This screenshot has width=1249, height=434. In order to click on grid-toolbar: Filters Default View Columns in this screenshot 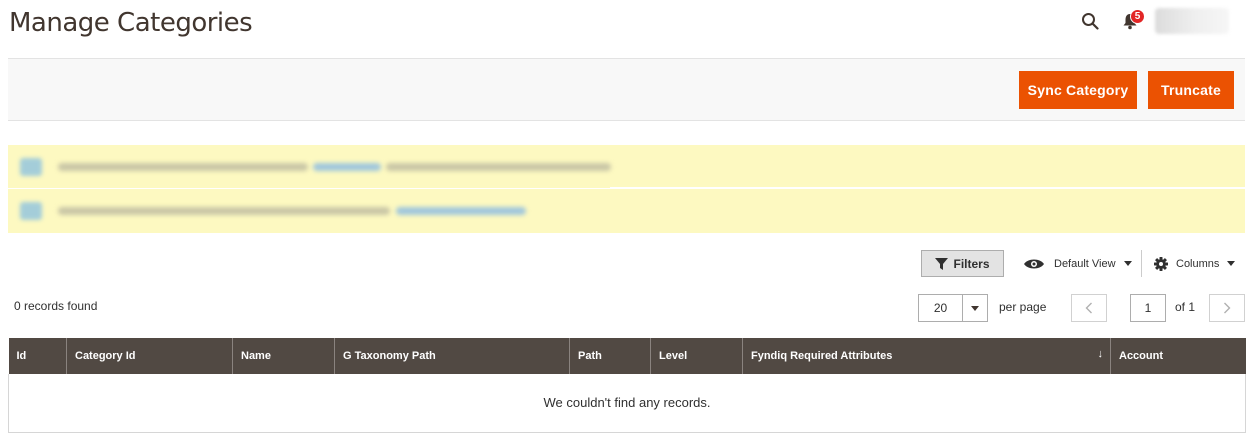, I will do `click(624, 265)`.